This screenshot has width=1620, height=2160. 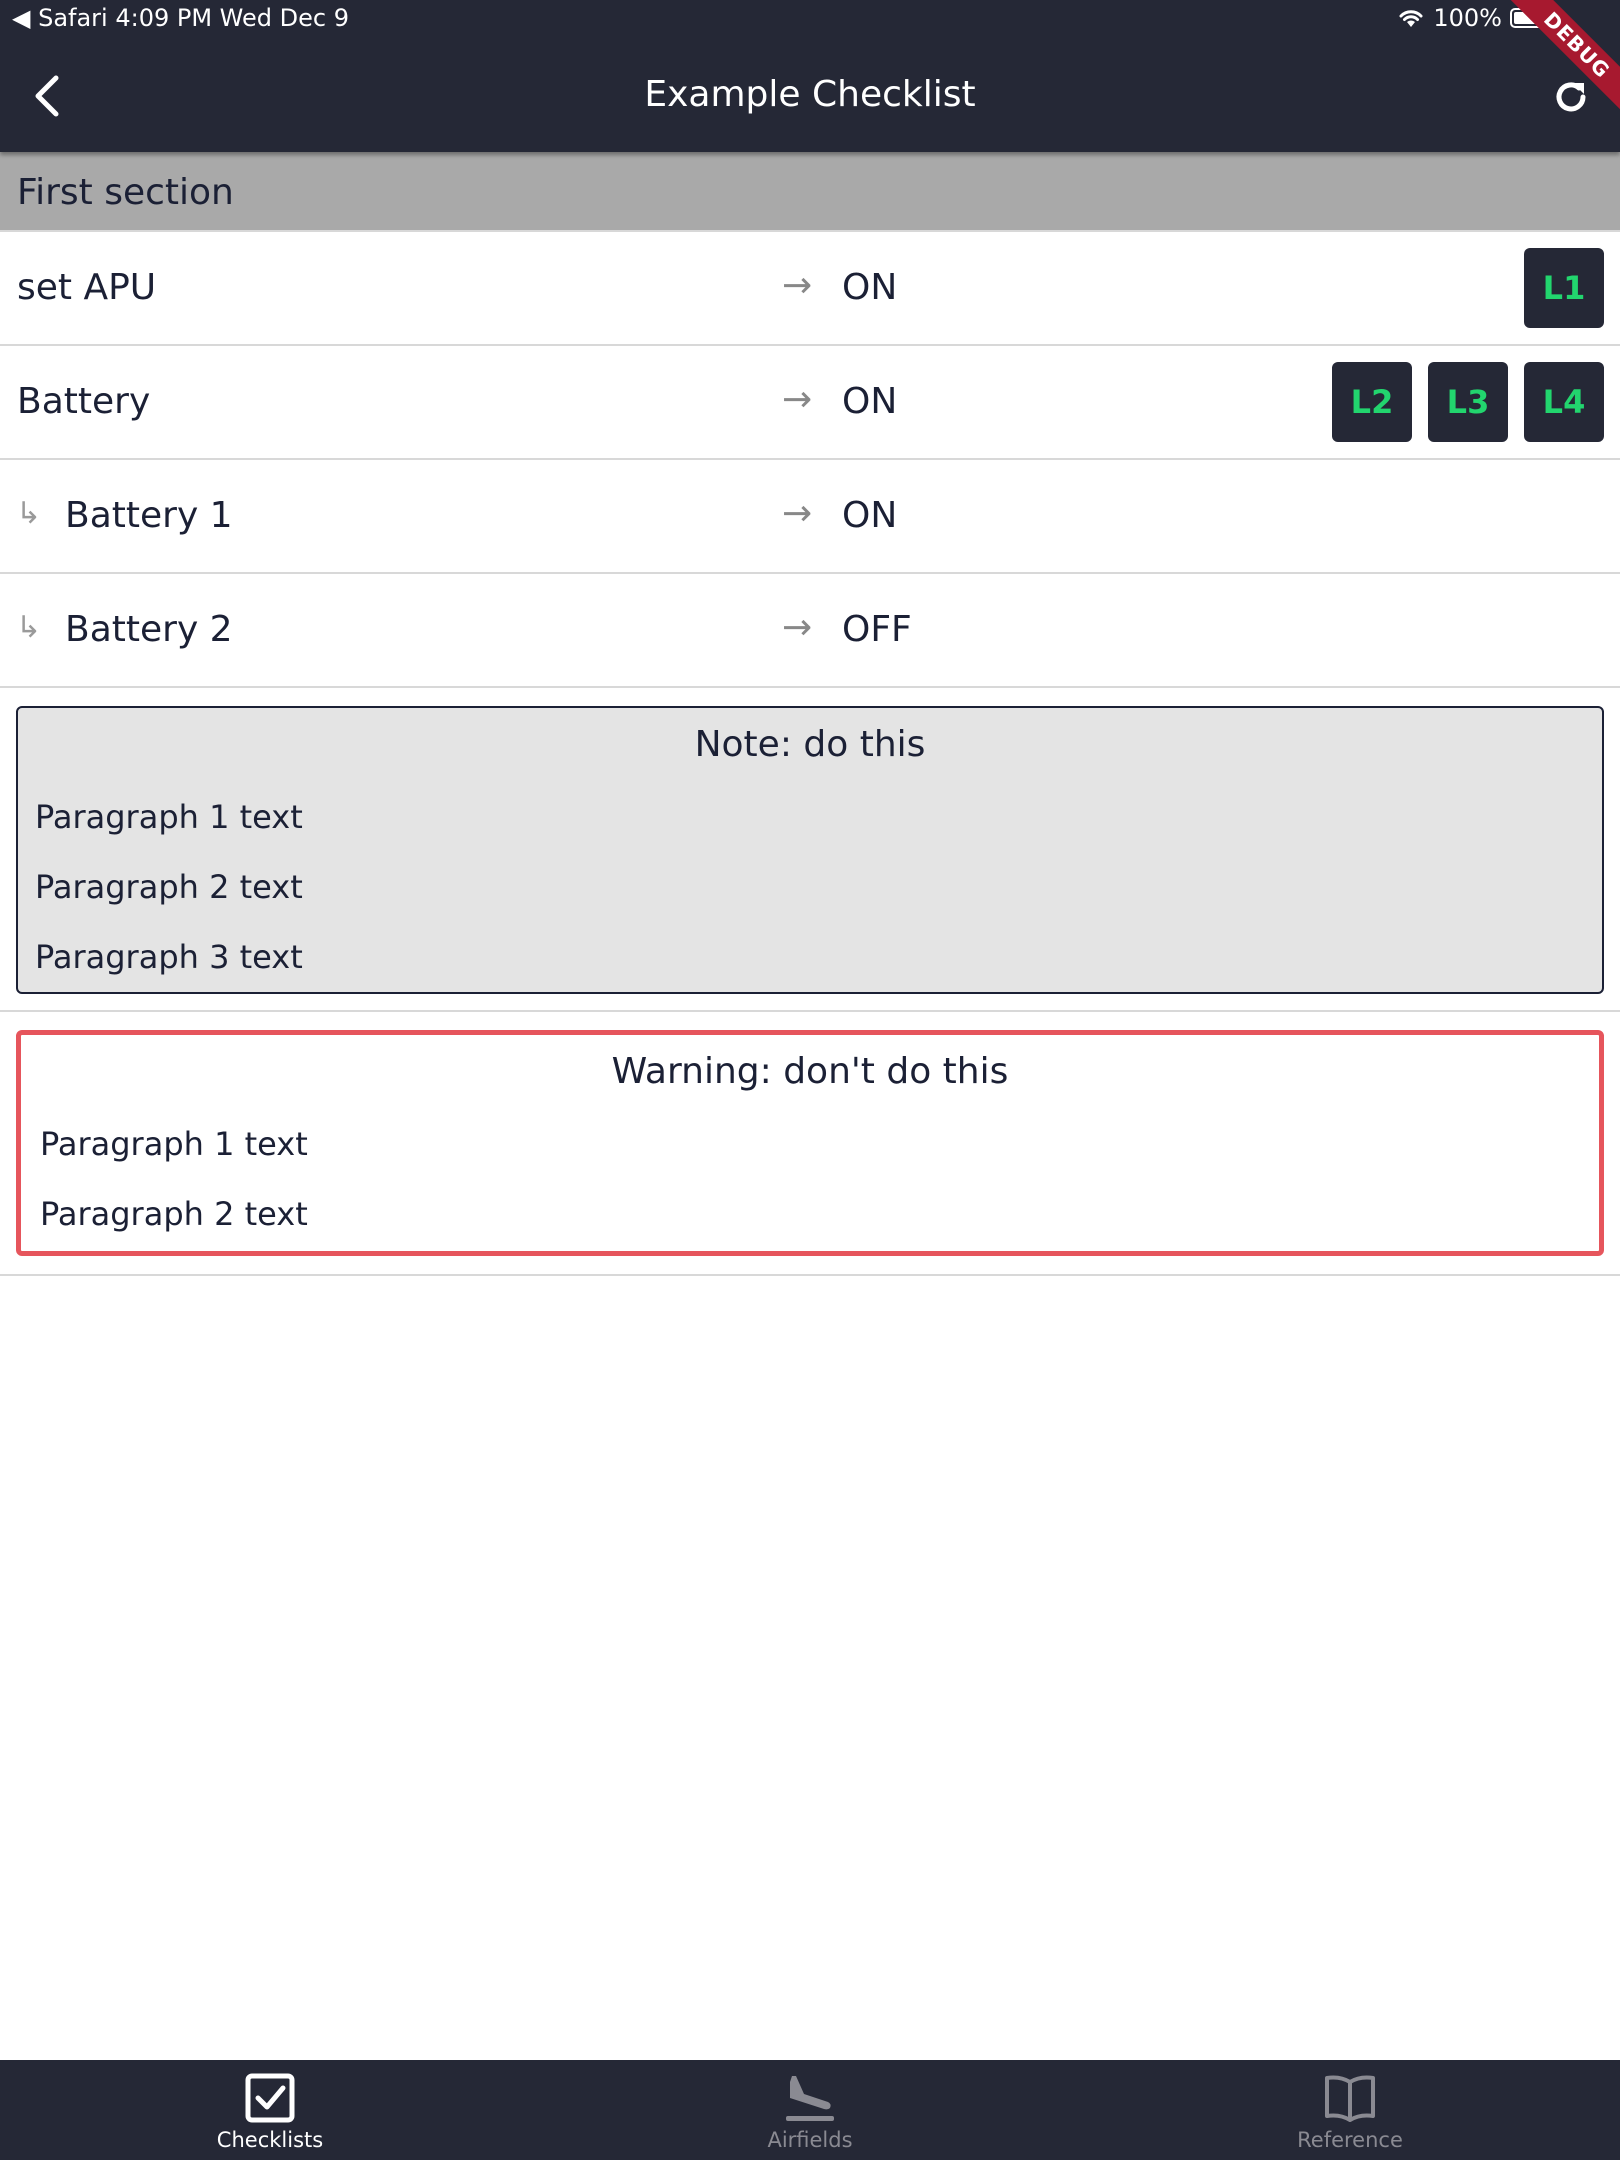 I want to click on checkbox-icon, so click(x=270, y=2098).